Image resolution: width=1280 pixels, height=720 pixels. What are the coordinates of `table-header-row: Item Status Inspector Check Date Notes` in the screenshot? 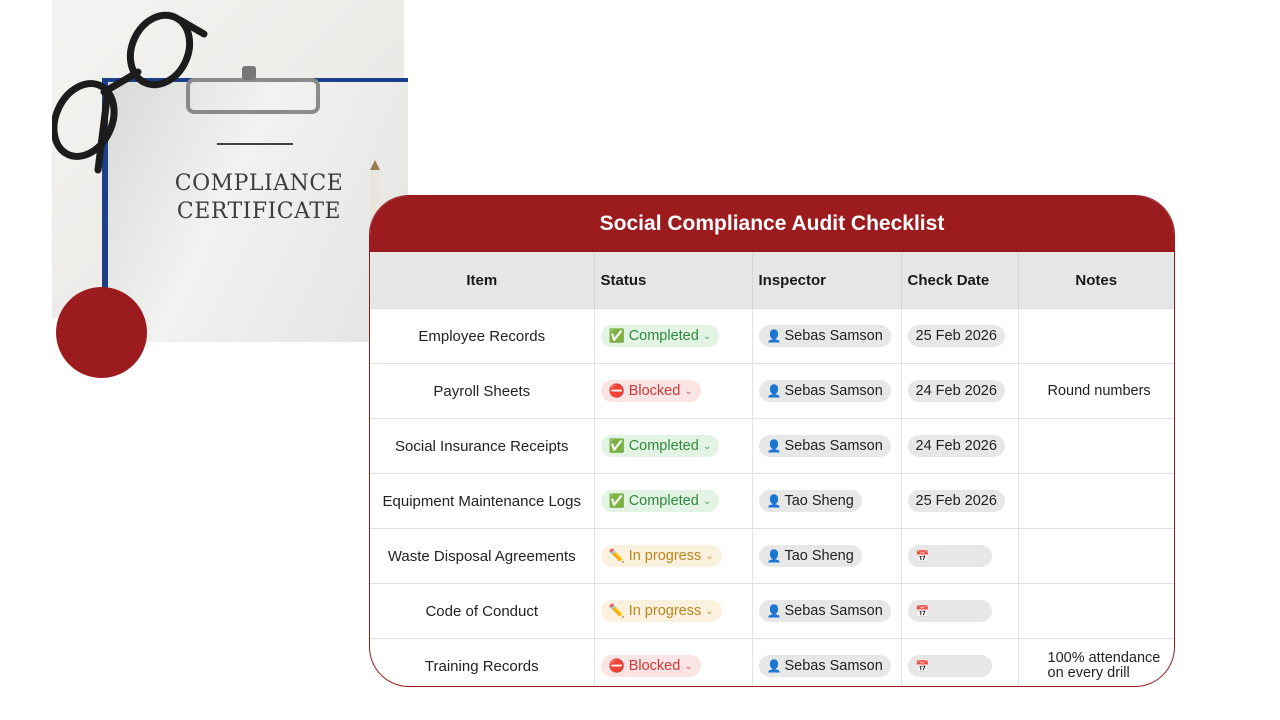 It's located at (772, 280).